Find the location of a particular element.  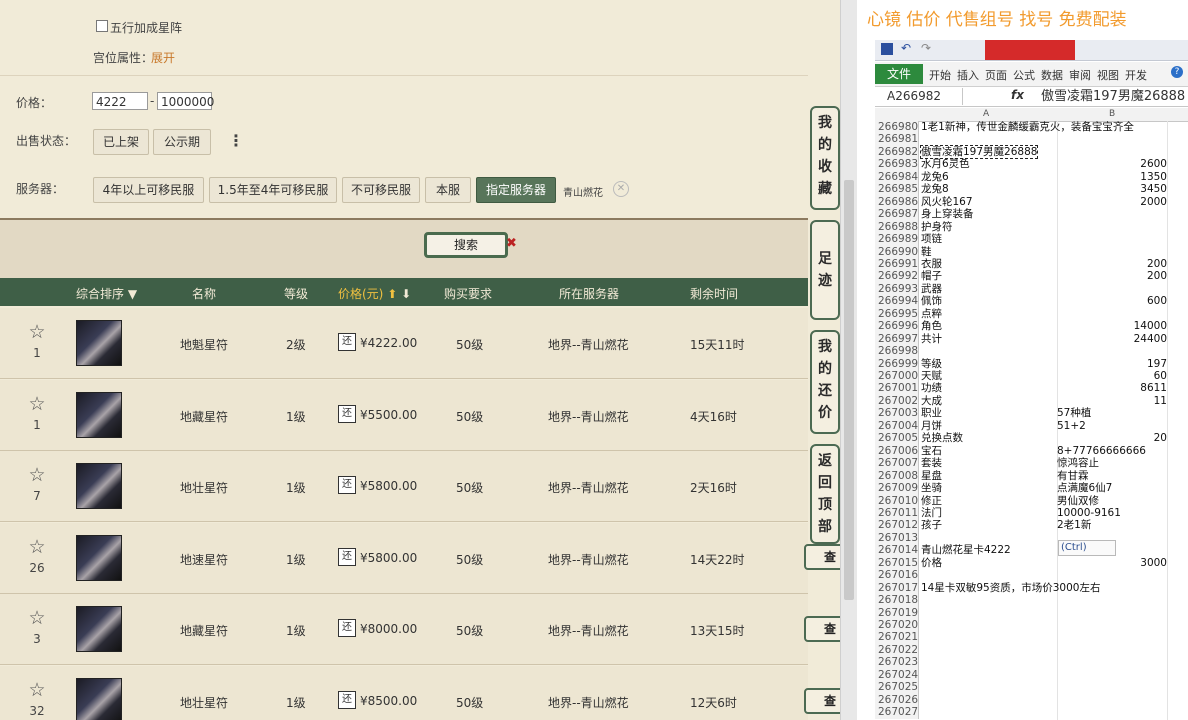

sheet-row: 267021 is located at coordinates (1031, 637).